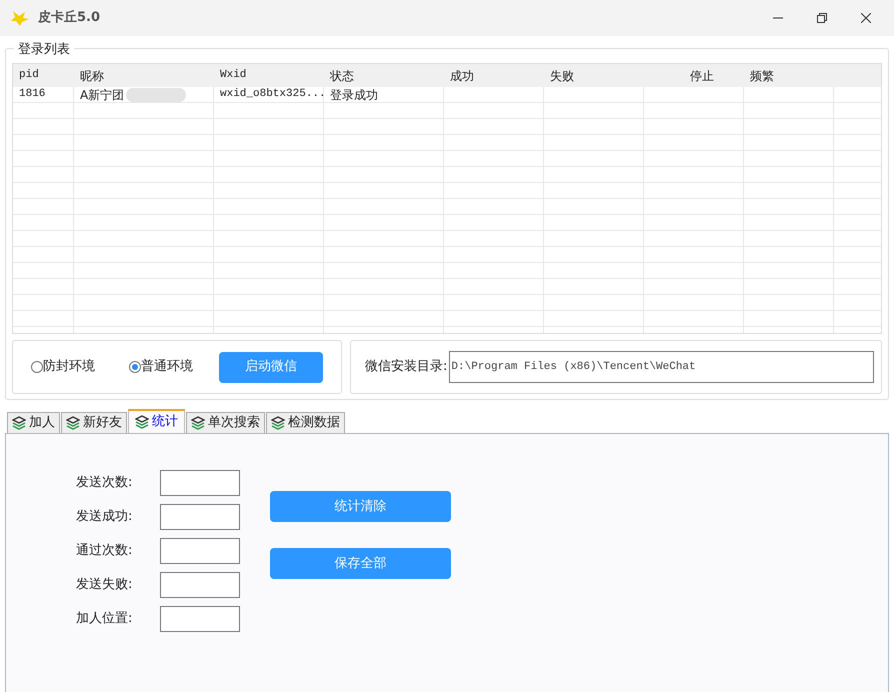  I want to click on tab: 加人, so click(33, 422).